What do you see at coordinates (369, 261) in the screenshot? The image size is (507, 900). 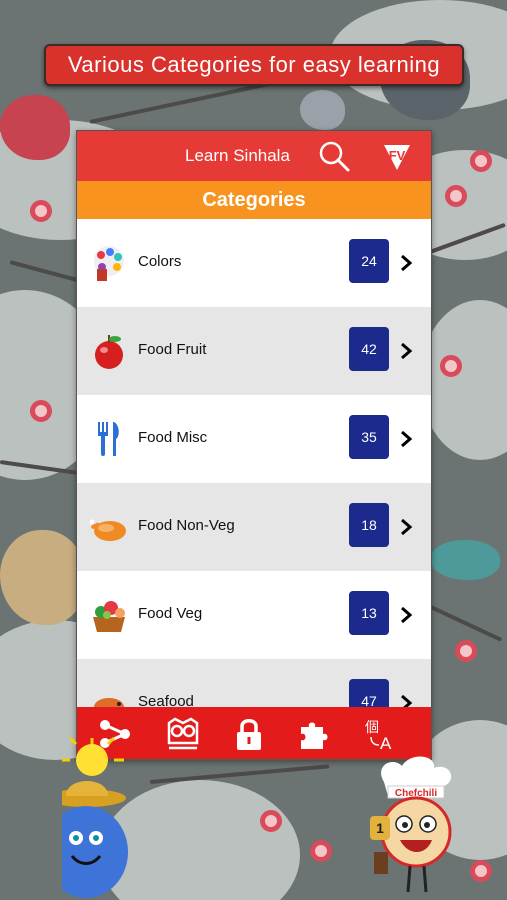 I see `word-count-badge: 24` at bounding box center [369, 261].